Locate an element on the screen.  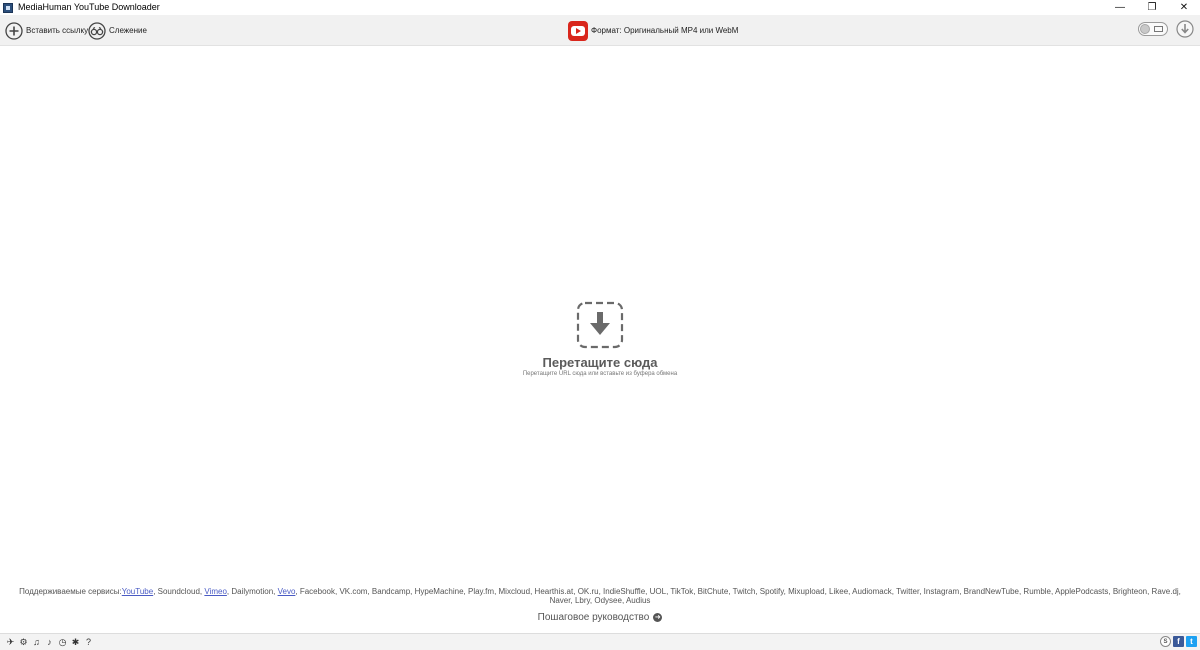
format-selector: Формат: Оригинальный MP4 или WebM is located at coordinates (653, 30).